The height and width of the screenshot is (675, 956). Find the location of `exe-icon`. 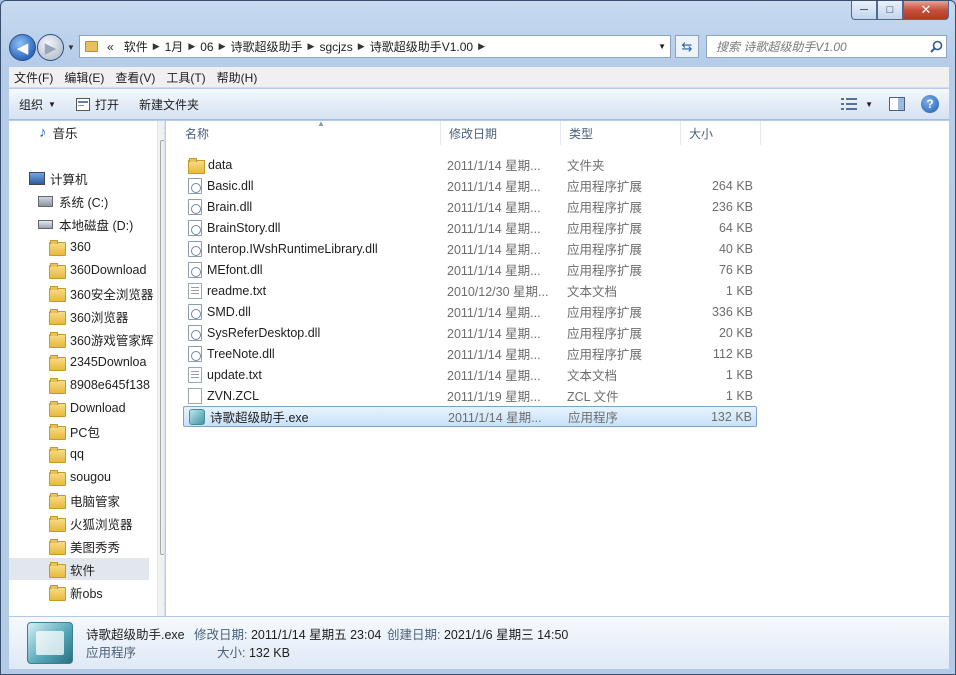

exe-icon is located at coordinates (197, 416).